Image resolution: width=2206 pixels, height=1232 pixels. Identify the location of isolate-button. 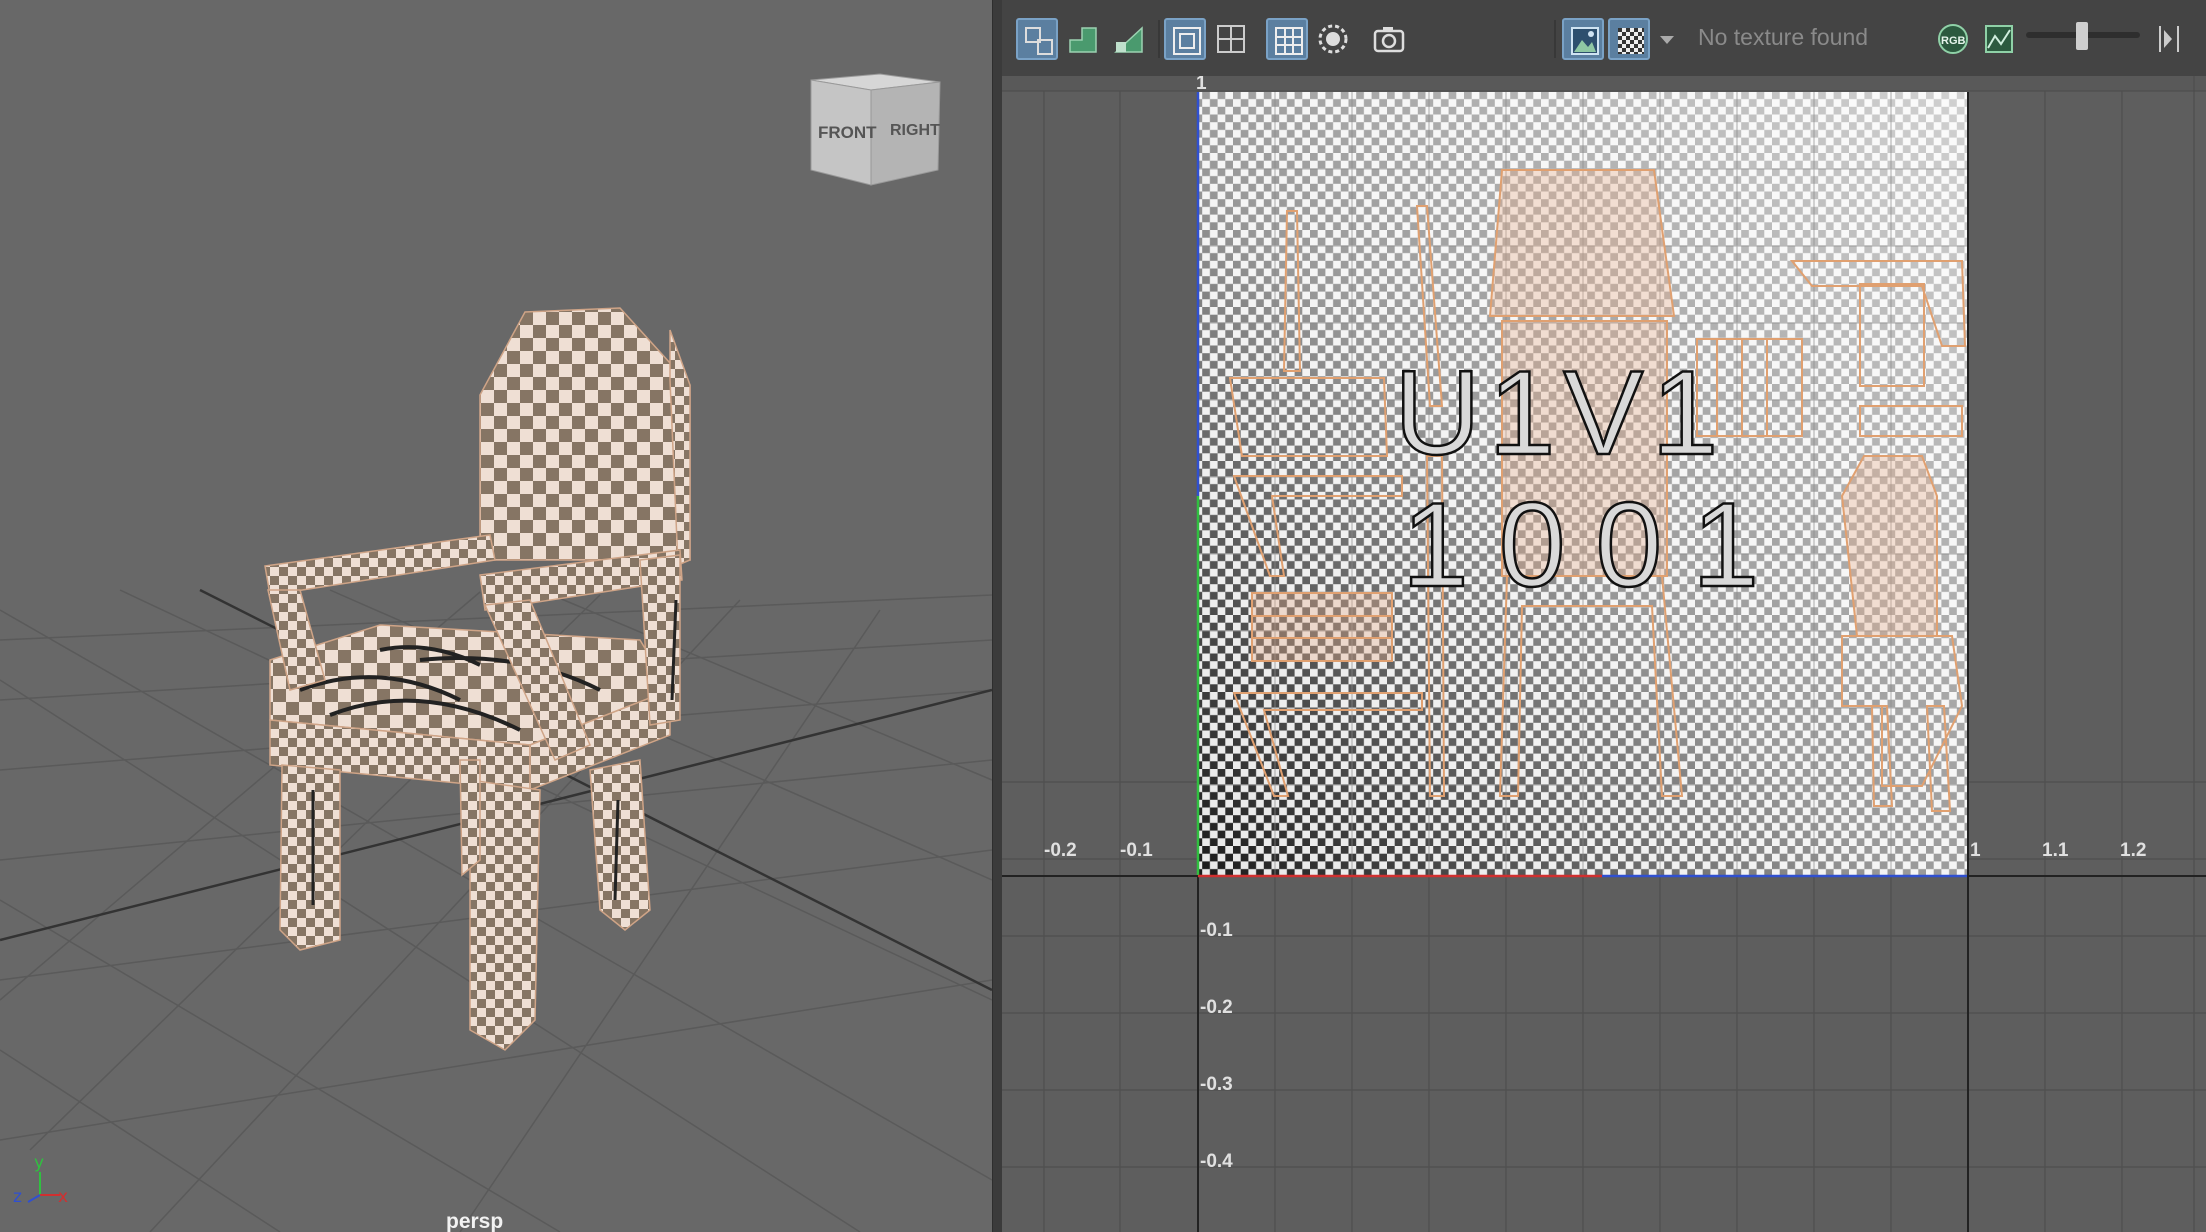
(1333, 39).